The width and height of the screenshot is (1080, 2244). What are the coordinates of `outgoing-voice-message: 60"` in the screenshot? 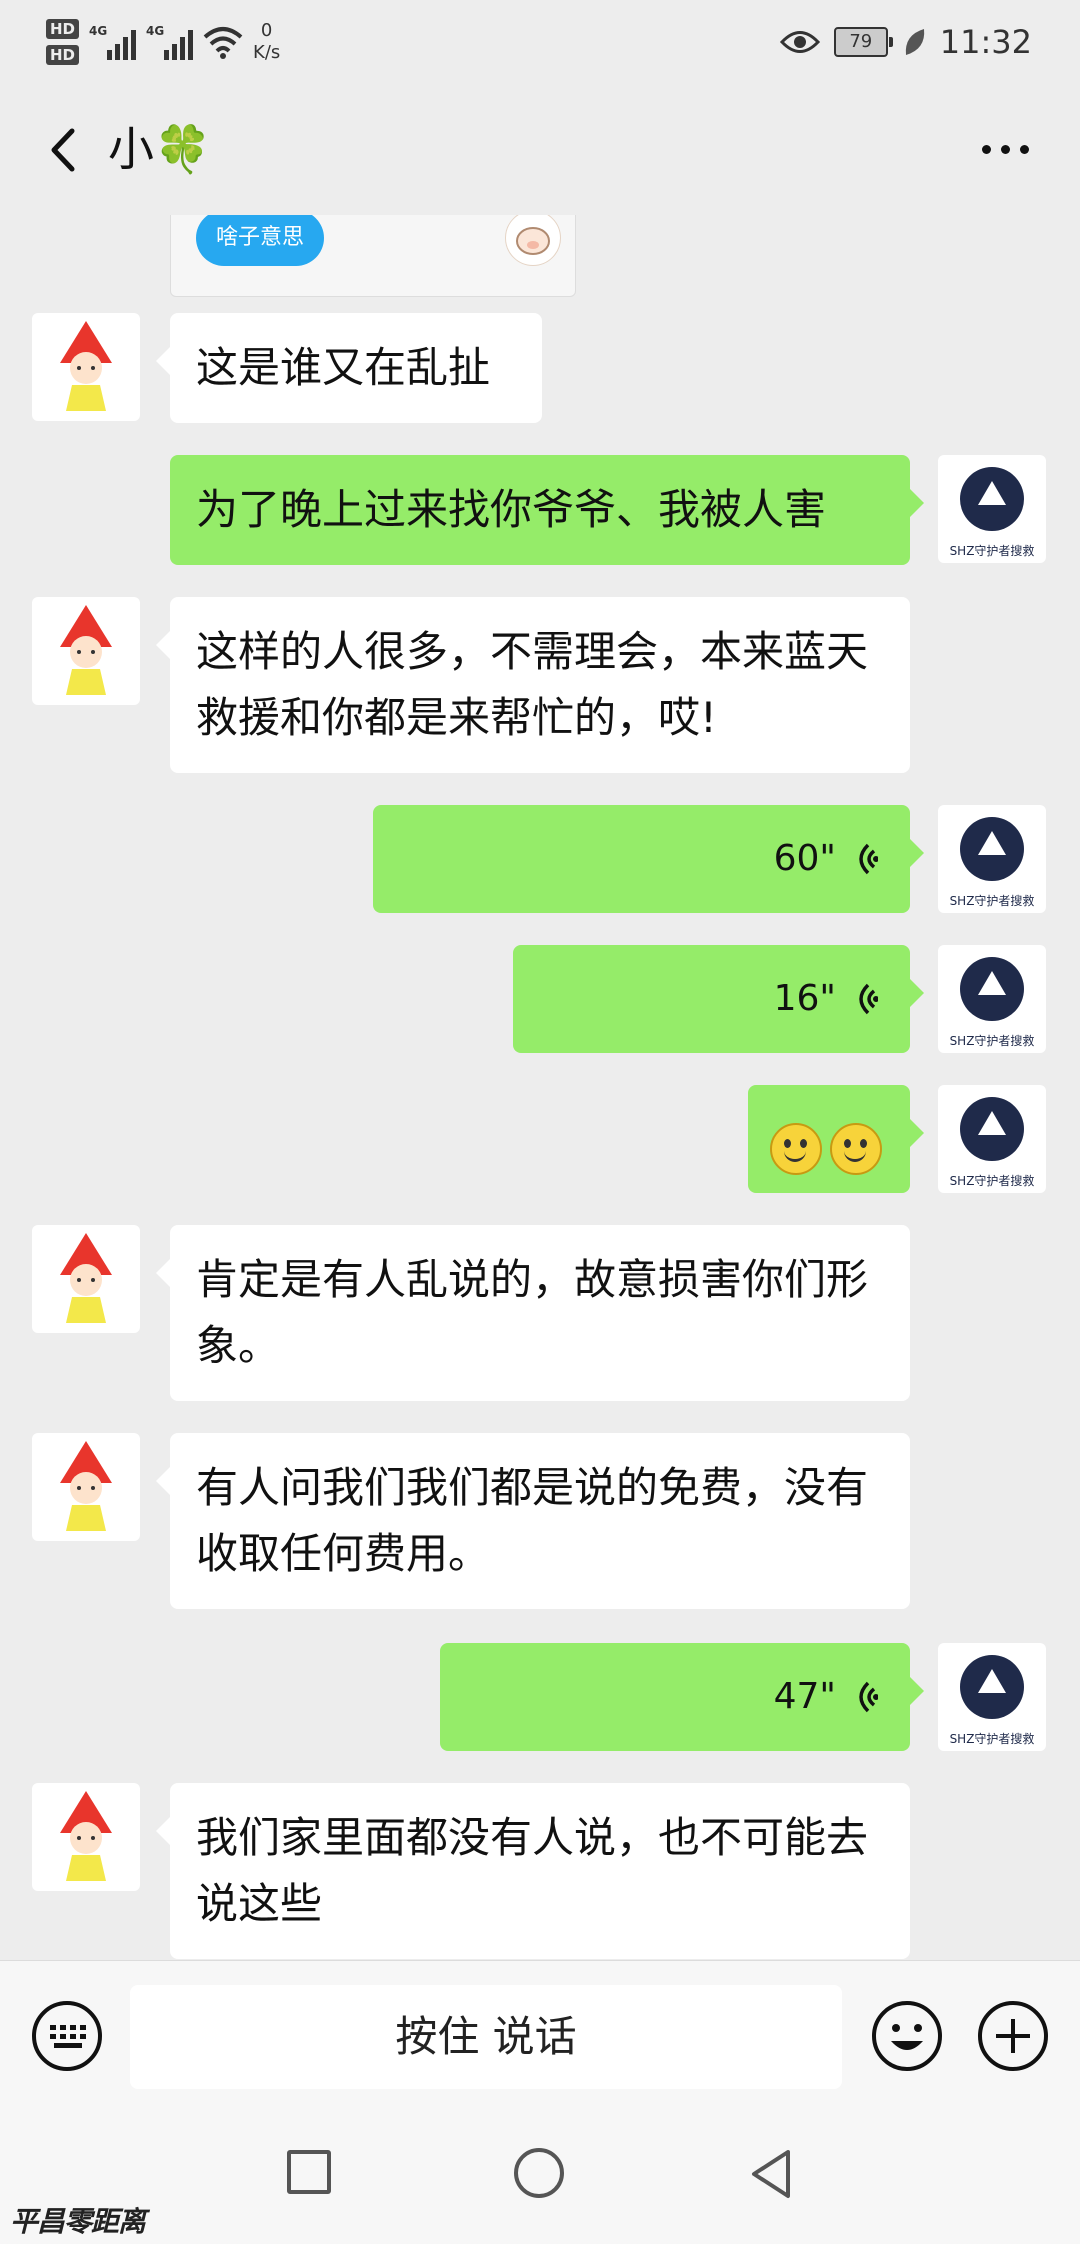 It's located at (648, 859).